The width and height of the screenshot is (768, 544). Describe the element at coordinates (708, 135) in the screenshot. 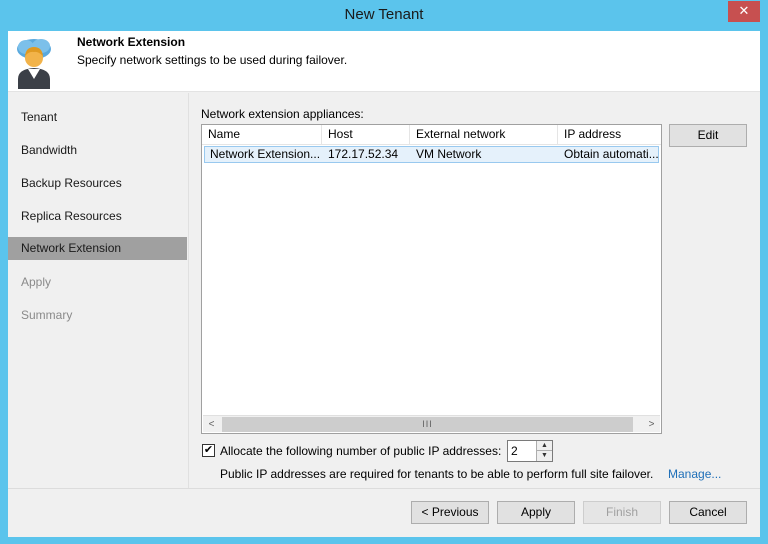

I see `edit-button: Edit` at that location.